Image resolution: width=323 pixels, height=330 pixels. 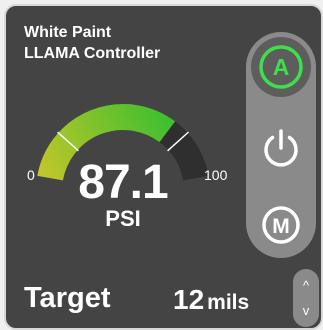 I want to click on auto-mode-icon: A, so click(x=281, y=67).